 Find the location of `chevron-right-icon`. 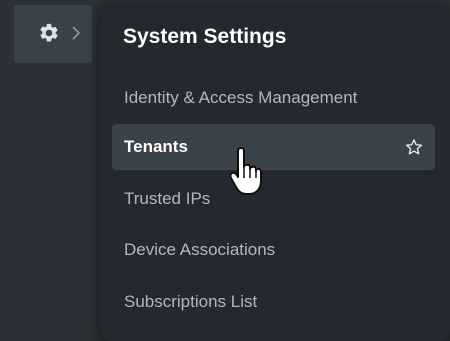

chevron-right-icon is located at coordinates (76, 33).